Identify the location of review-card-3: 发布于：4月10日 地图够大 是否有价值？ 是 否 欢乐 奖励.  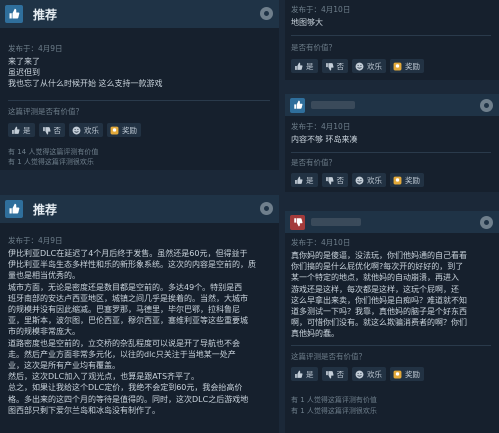
(392, 40).